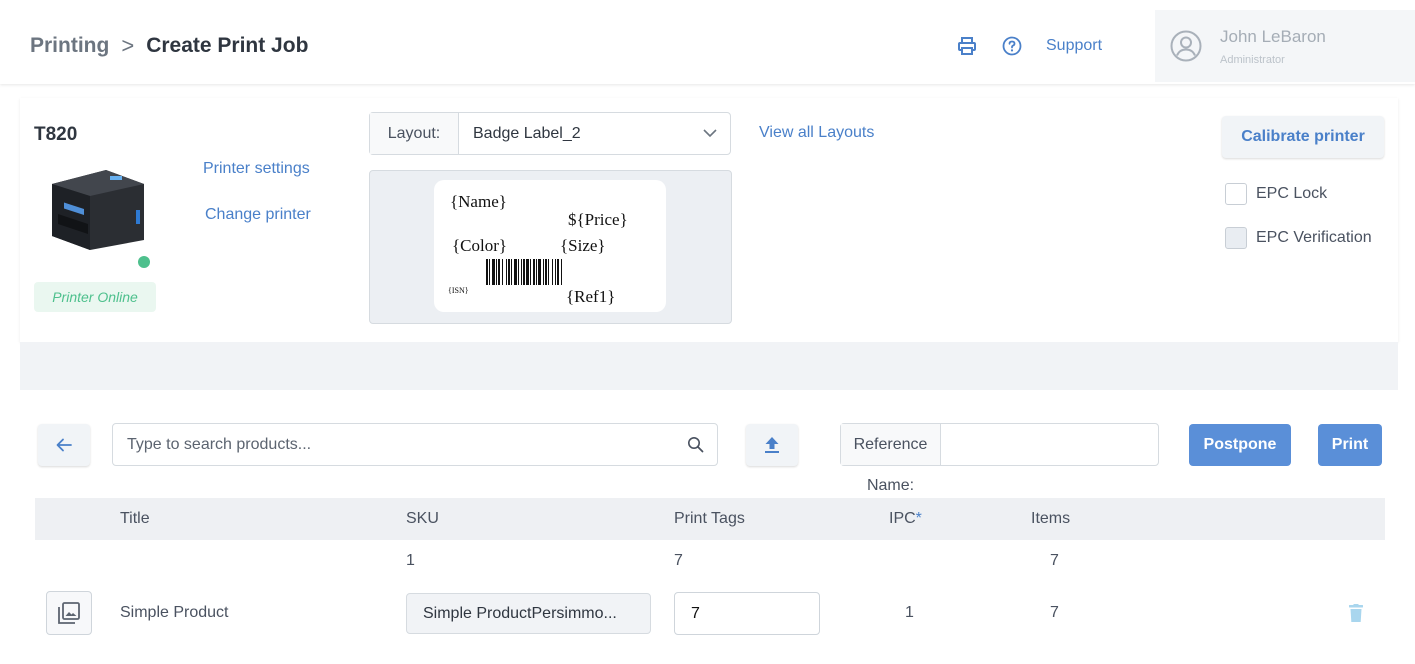 This screenshot has height=664, width=1415. Describe the element at coordinates (135, 519) in the screenshot. I see `column-title: Title` at that location.